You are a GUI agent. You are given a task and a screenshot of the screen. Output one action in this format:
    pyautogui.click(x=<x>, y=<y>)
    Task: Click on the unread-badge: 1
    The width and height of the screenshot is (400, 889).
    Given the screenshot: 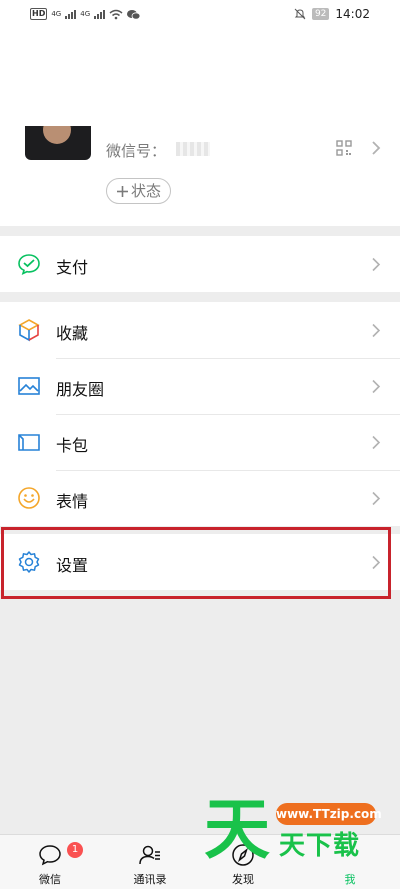 What is the action you would take?
    pyautogui.click(x=75, y=850)
    